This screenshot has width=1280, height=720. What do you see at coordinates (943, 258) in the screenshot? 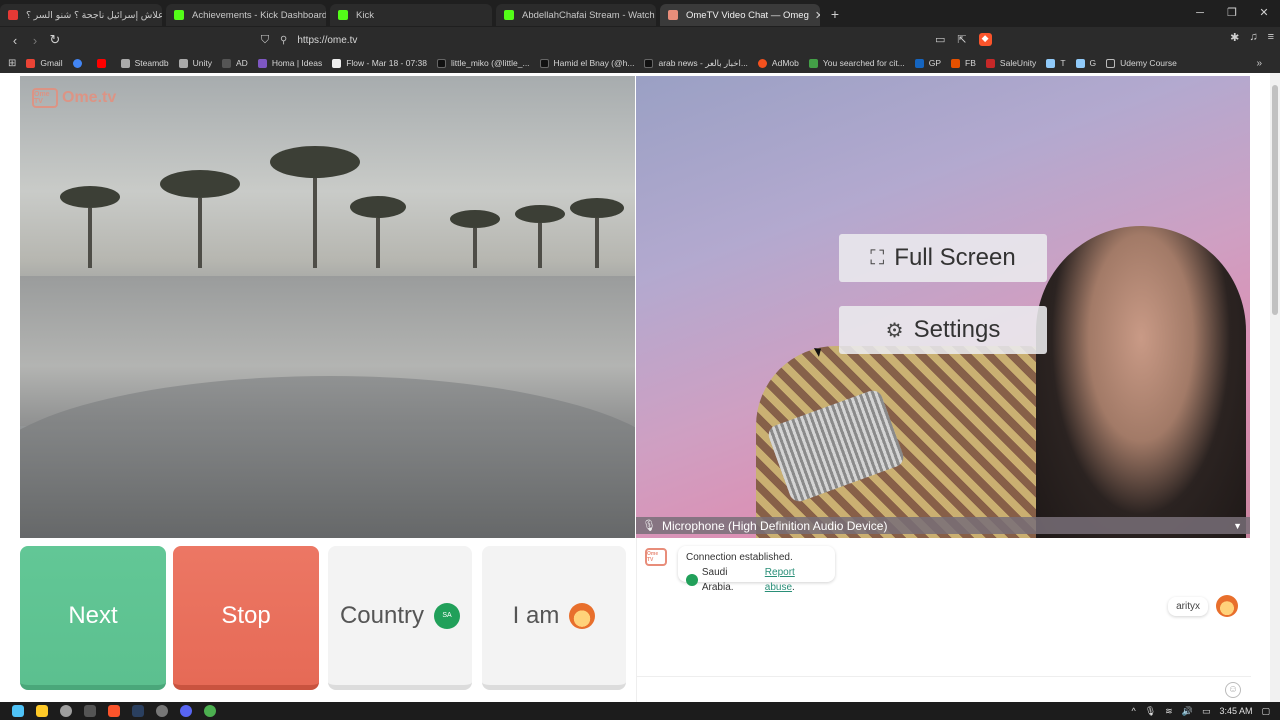
I see `fullscreen-button: ⛶ Full Screen` at bounding box center [943, 258].